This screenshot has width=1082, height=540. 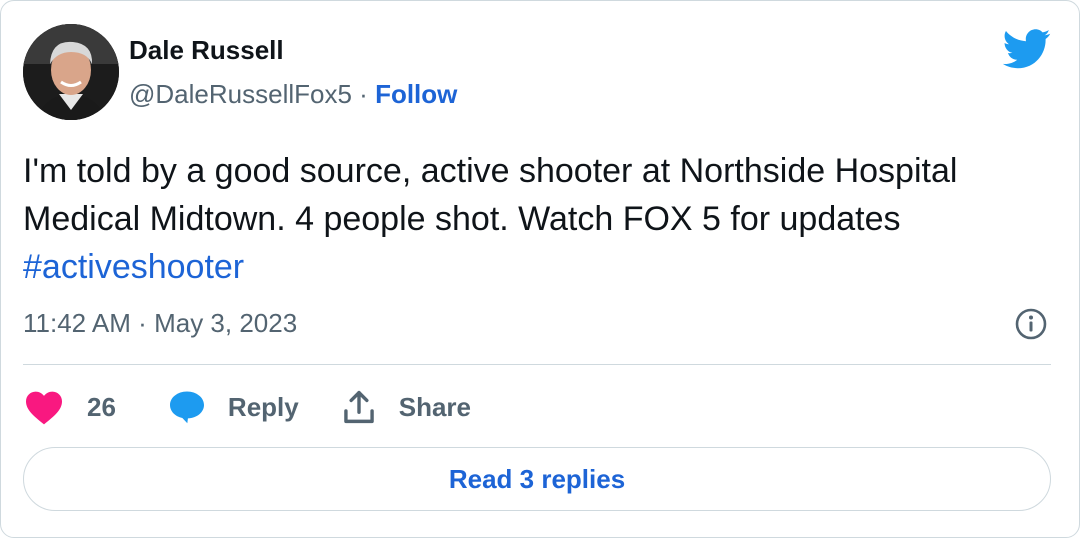 What do you see at coordinates (44, 407) in the screenshot?
I see `heart-icon` at bounding box center [44, 407].